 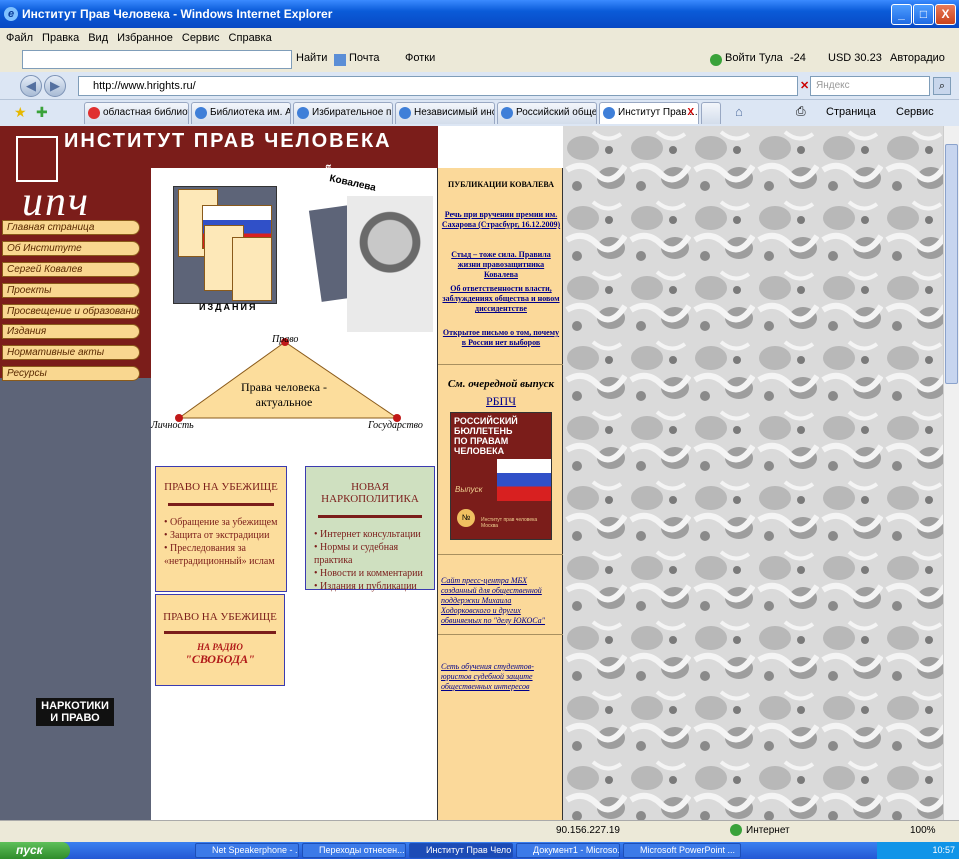 What do you see at coordinates (228, 141) in the screenshot?
I see `site-title: ИНСТИТУТ ПРАВ ЧЕЛОВЕКА` at bounding box center [228, 141].